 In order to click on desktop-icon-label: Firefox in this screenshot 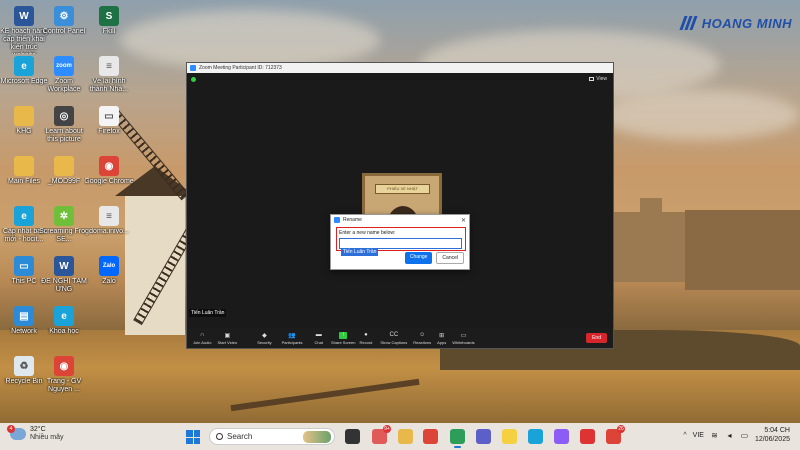, I will do `click(109, 131)`.